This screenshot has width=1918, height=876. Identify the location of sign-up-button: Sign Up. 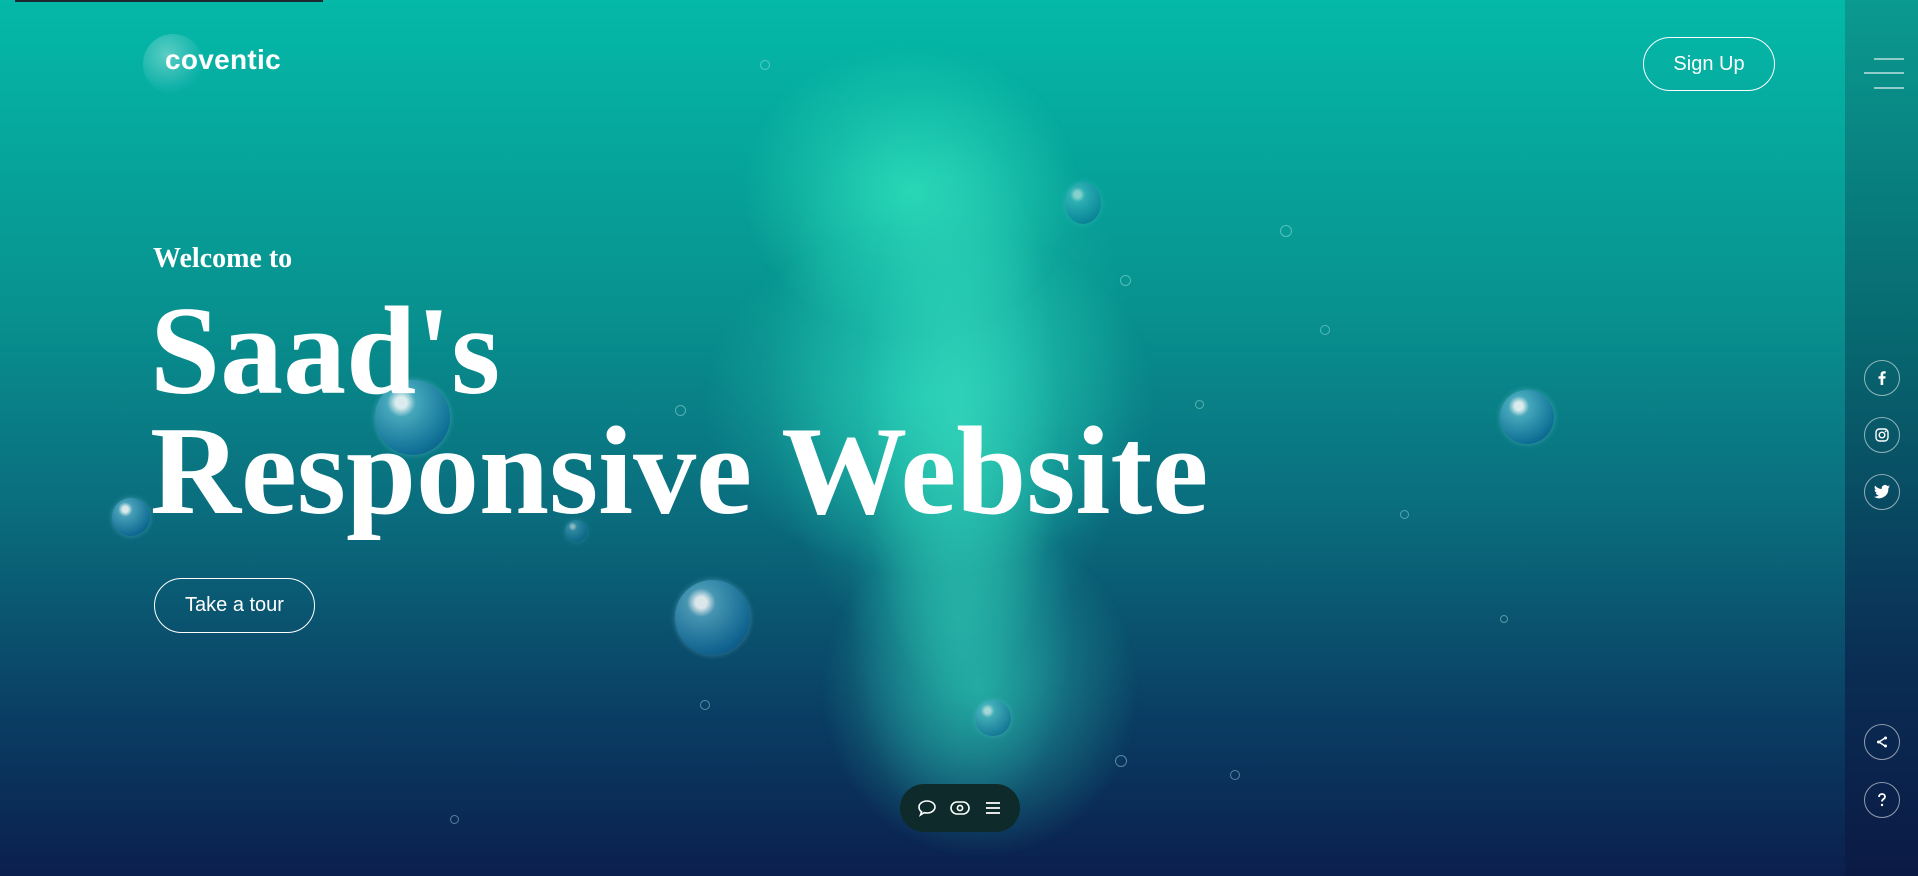
(1709, 64).